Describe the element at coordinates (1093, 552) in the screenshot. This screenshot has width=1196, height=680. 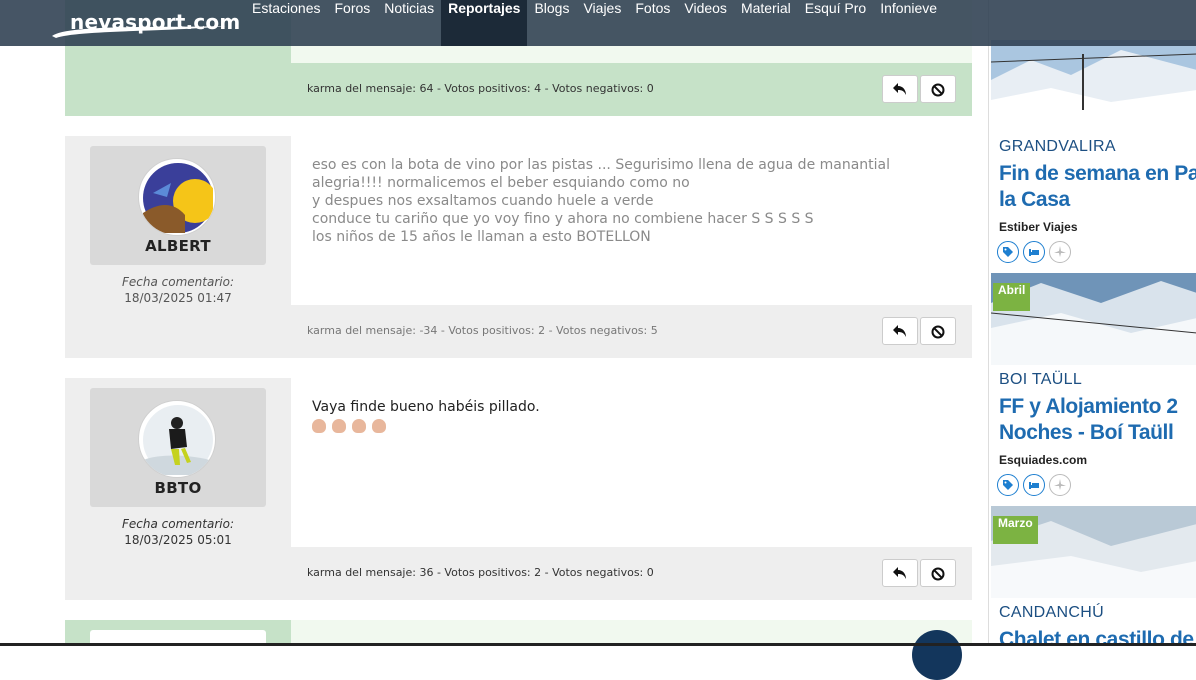
I see `ad-image-candanchu: Marzo` at that location.